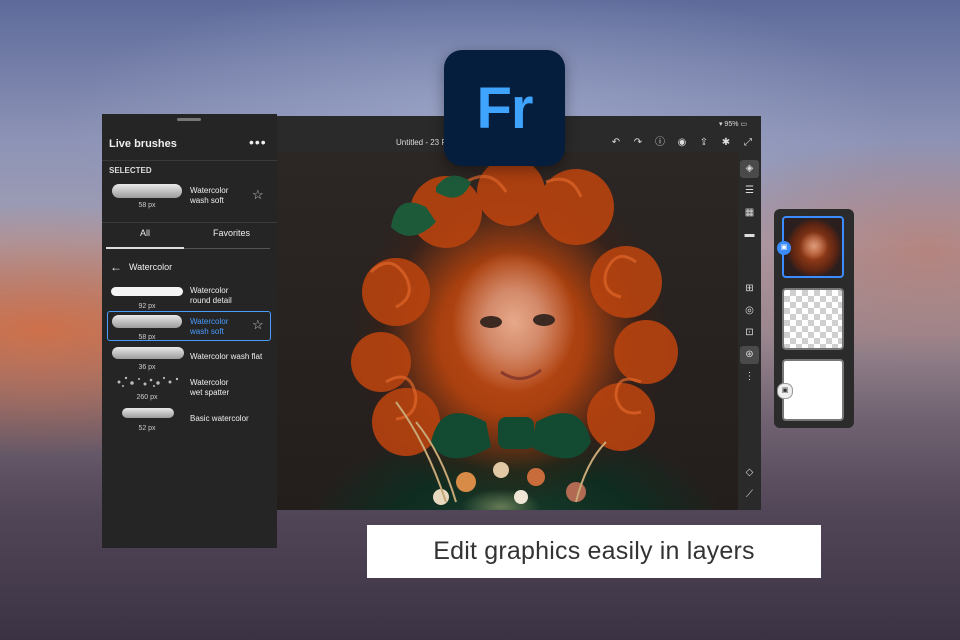  What do you see at coordinates (147, 205) in the screenshot?
I see `selected-brush-size: 58 px` at bounding box center [147, 205].